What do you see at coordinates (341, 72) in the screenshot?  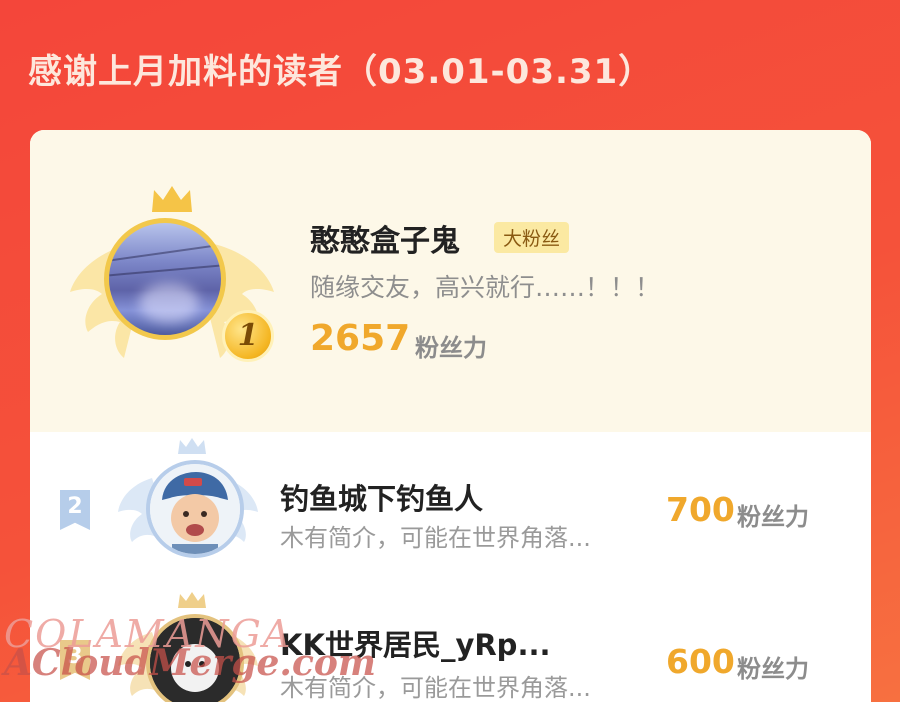 I see `page-title: 感谢上月加料的读者（03.01-03.31）` at bounding box center [341, 72].